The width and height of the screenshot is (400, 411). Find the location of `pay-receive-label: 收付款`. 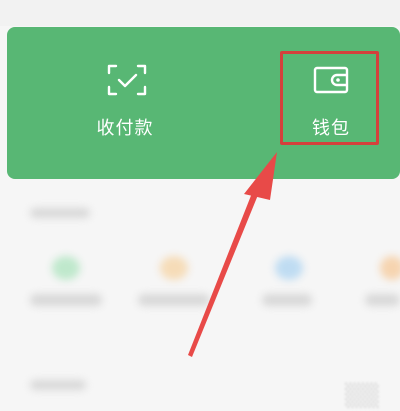

pay-receive-label: 收付款 is located at coordinates (125, 128).